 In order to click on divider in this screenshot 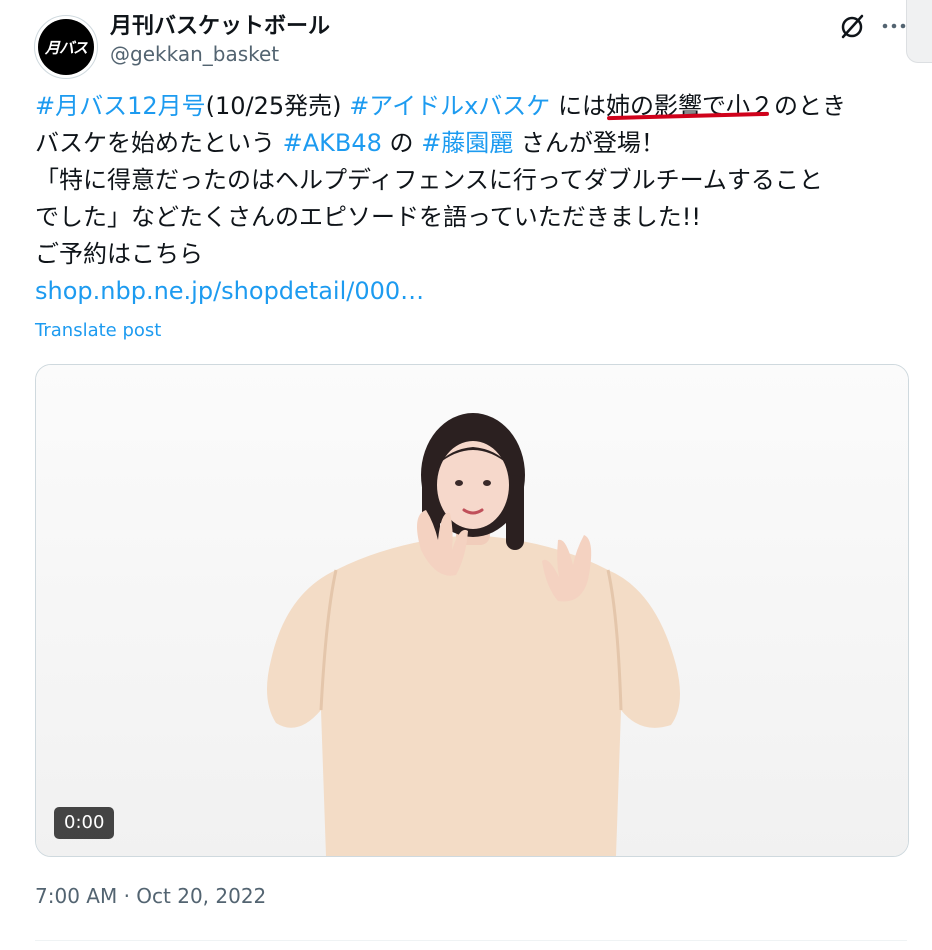, I will do `click(471, 940)`.